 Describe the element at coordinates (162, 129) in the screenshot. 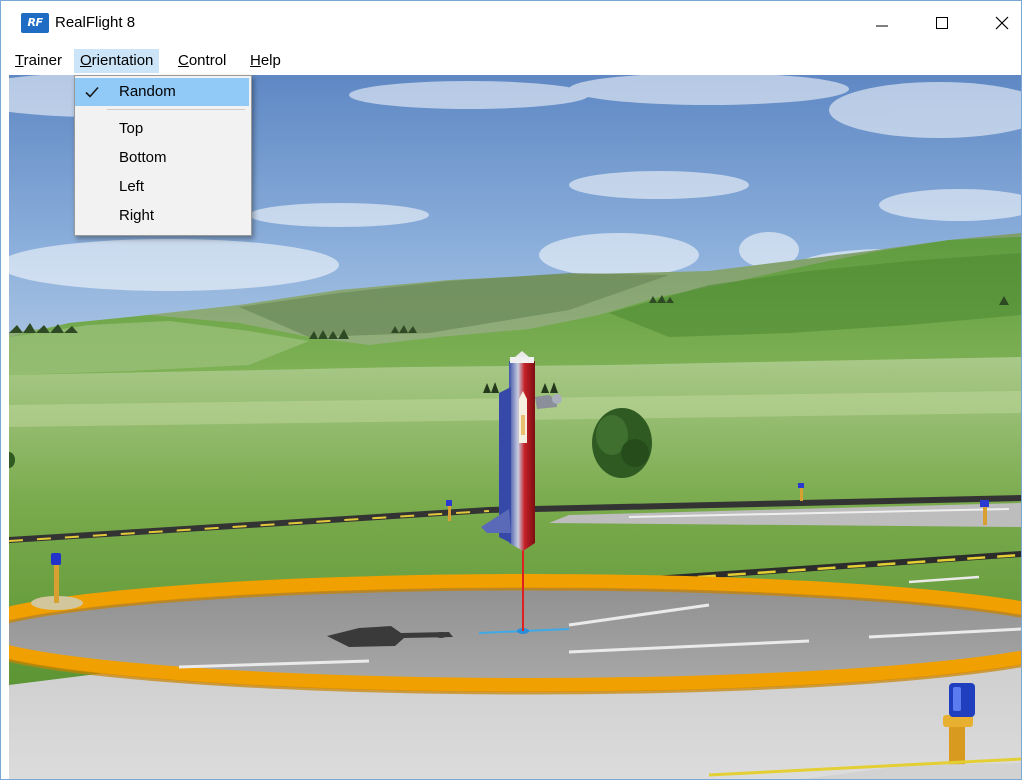

I see `menu-option-top: Top` at that location.